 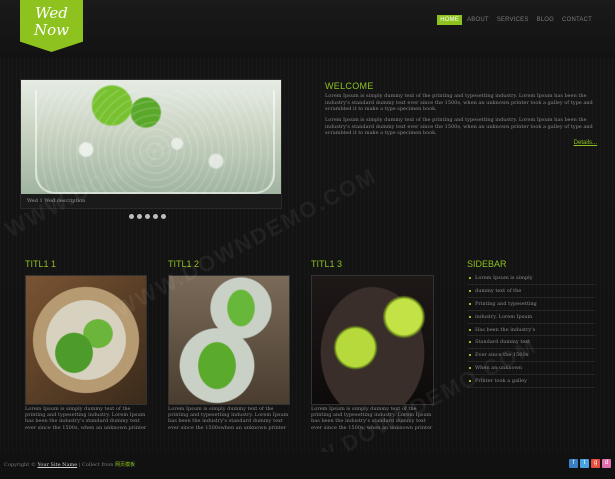 I want to click on header, so click(x=307, y=29).